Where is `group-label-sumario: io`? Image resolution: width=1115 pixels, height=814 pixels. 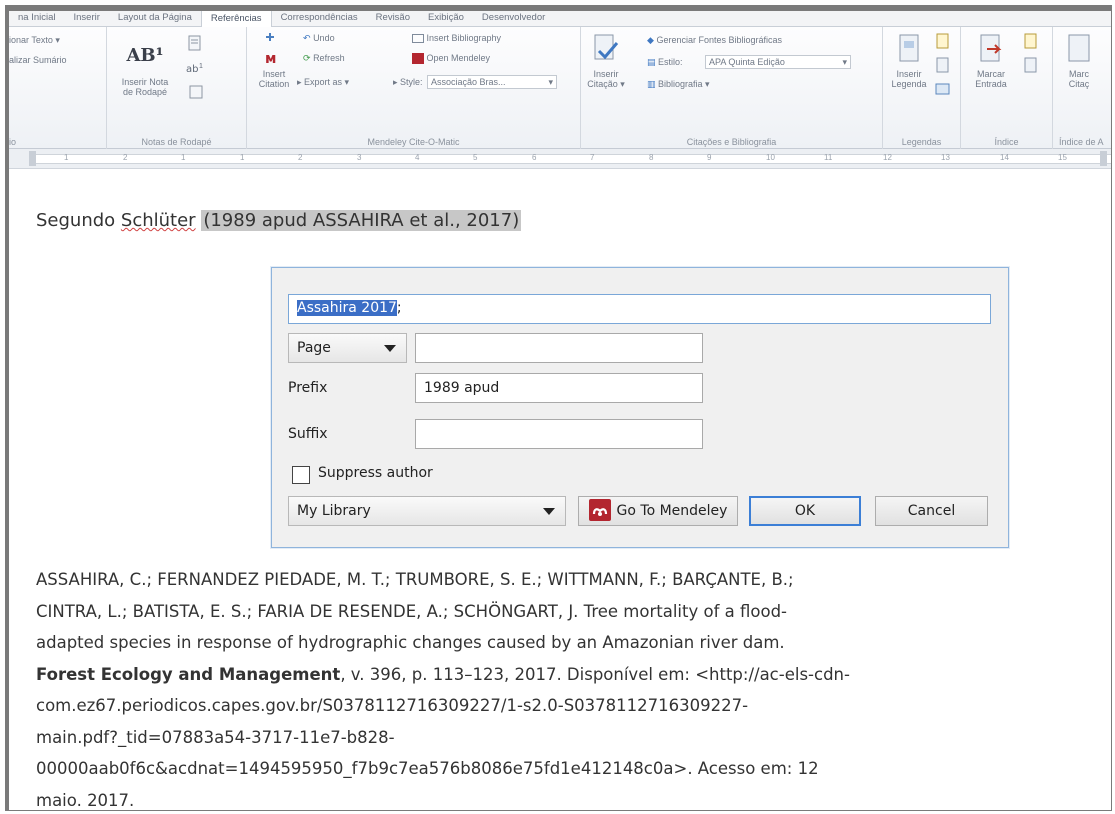
group-label-sumario: io is located at coordinates (13, 142).